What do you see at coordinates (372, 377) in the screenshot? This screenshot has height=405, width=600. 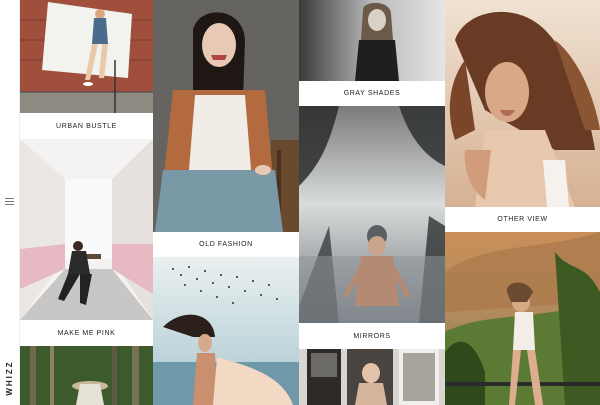 I see `window-photo` at bounding box center [372, 377].